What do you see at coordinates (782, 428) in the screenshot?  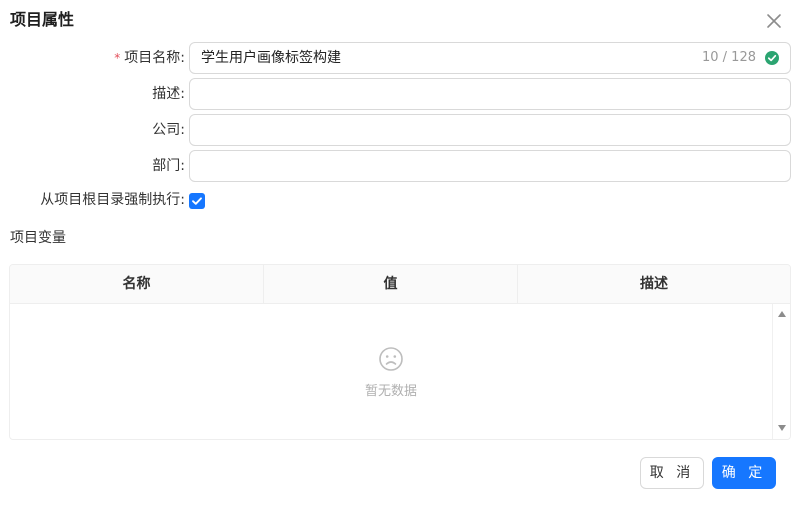 I see `scroll-down-arrow-icon` at bounding box center [782, 428].